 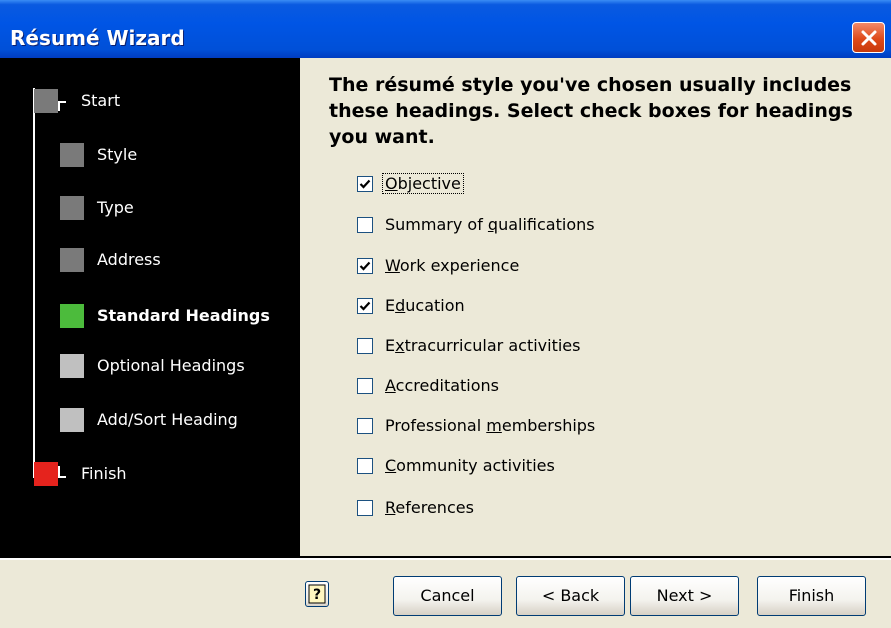 I want to click on step-marker-type, so click(x=72, y=208).